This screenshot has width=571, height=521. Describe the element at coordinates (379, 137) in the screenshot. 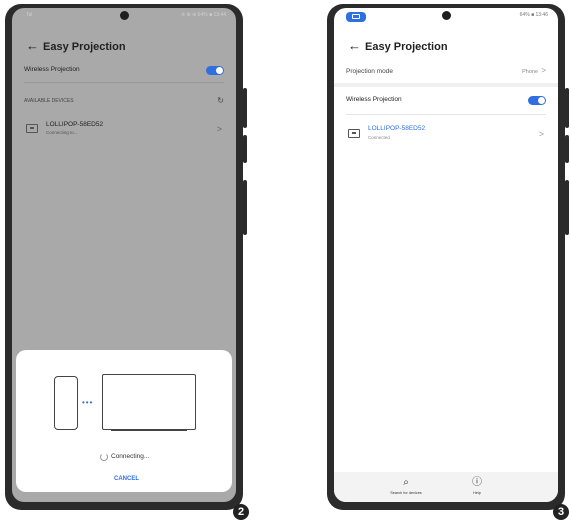

I see `device-status: Connected` at that location.